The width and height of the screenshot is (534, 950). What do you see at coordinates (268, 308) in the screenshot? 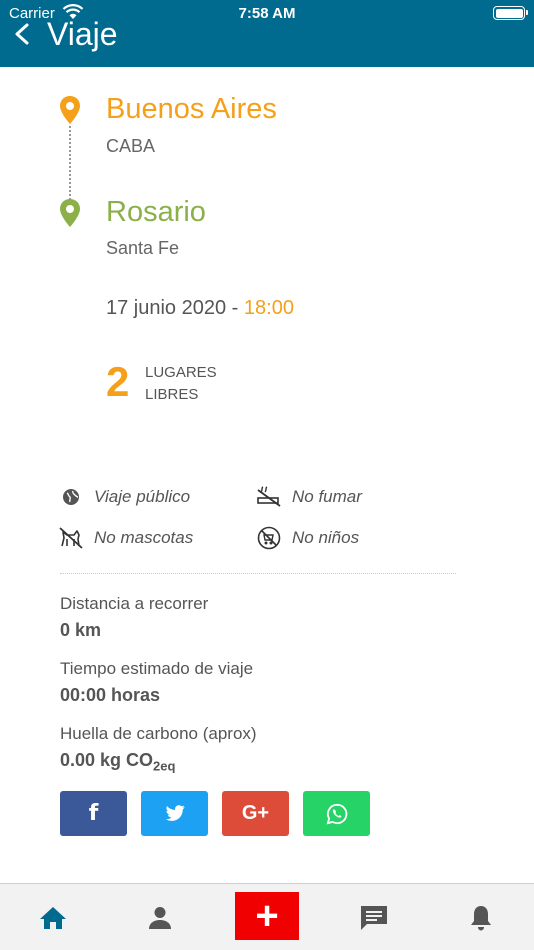
I see `trip-time: 18:00` at bounding box center [268, 308].